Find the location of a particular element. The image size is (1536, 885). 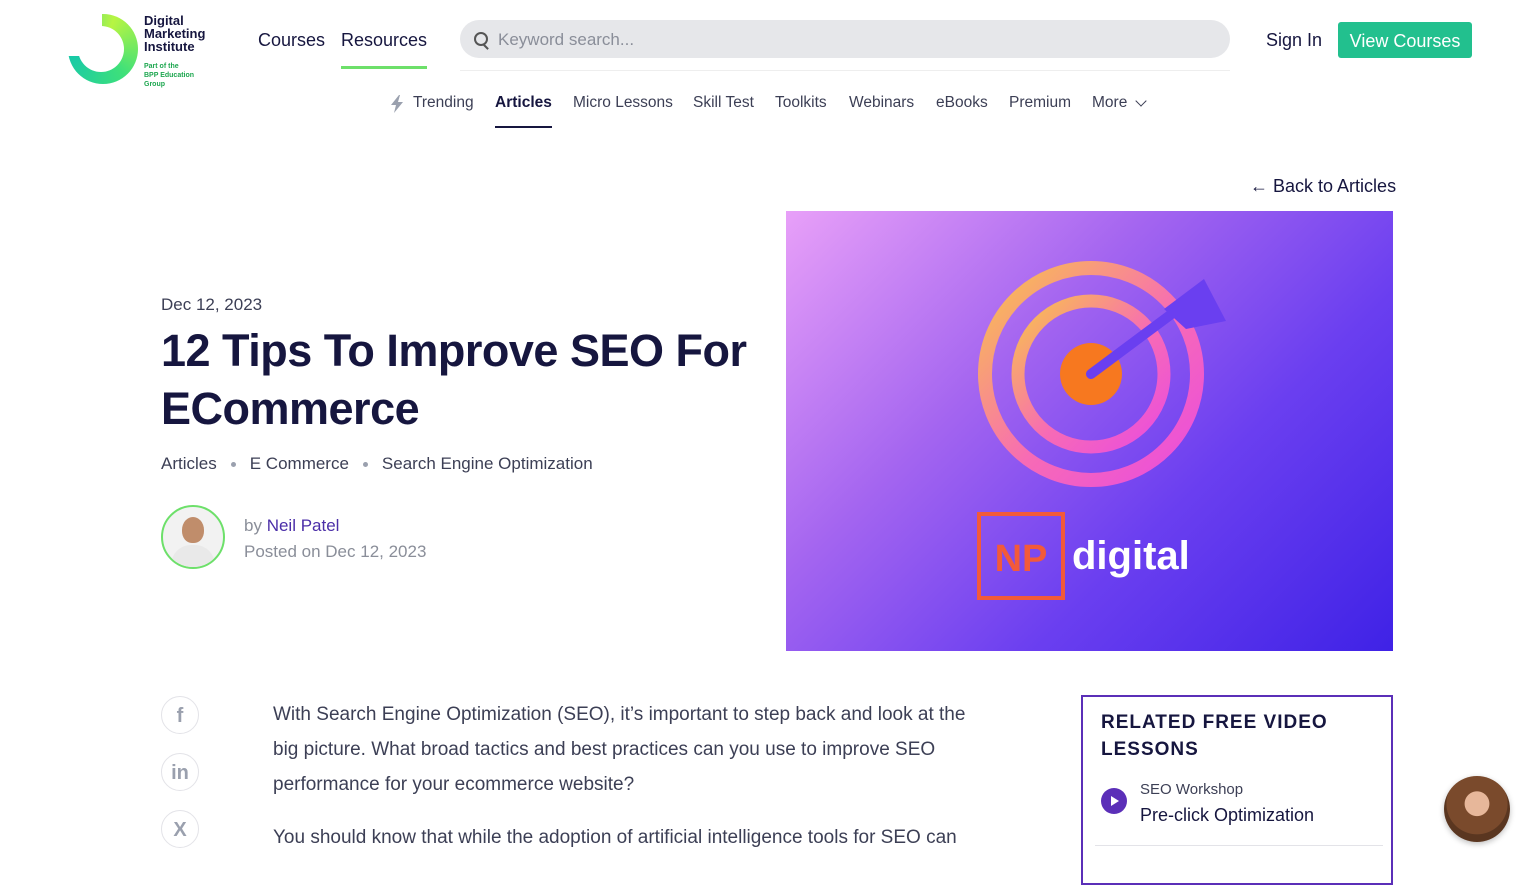

tab-micro-lessons: Micro Lessons is located at coordinates (623, 103).